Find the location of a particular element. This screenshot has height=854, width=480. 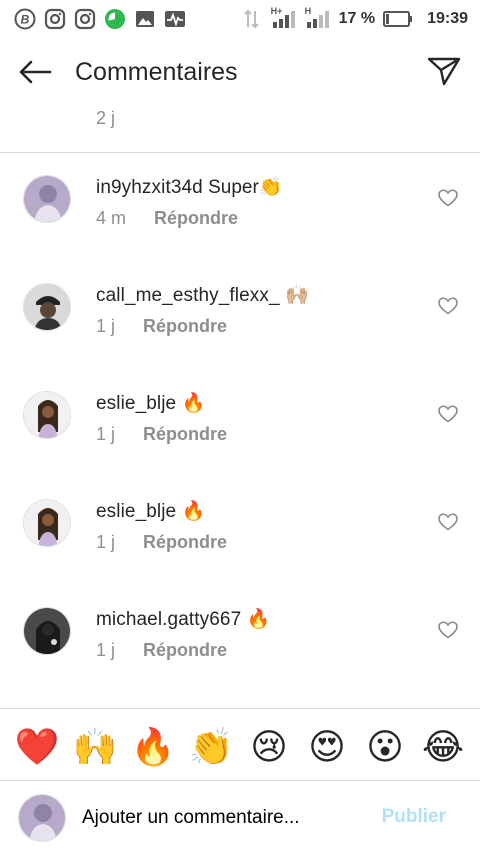

comment-body: Super is located at coordinates (233, 187).